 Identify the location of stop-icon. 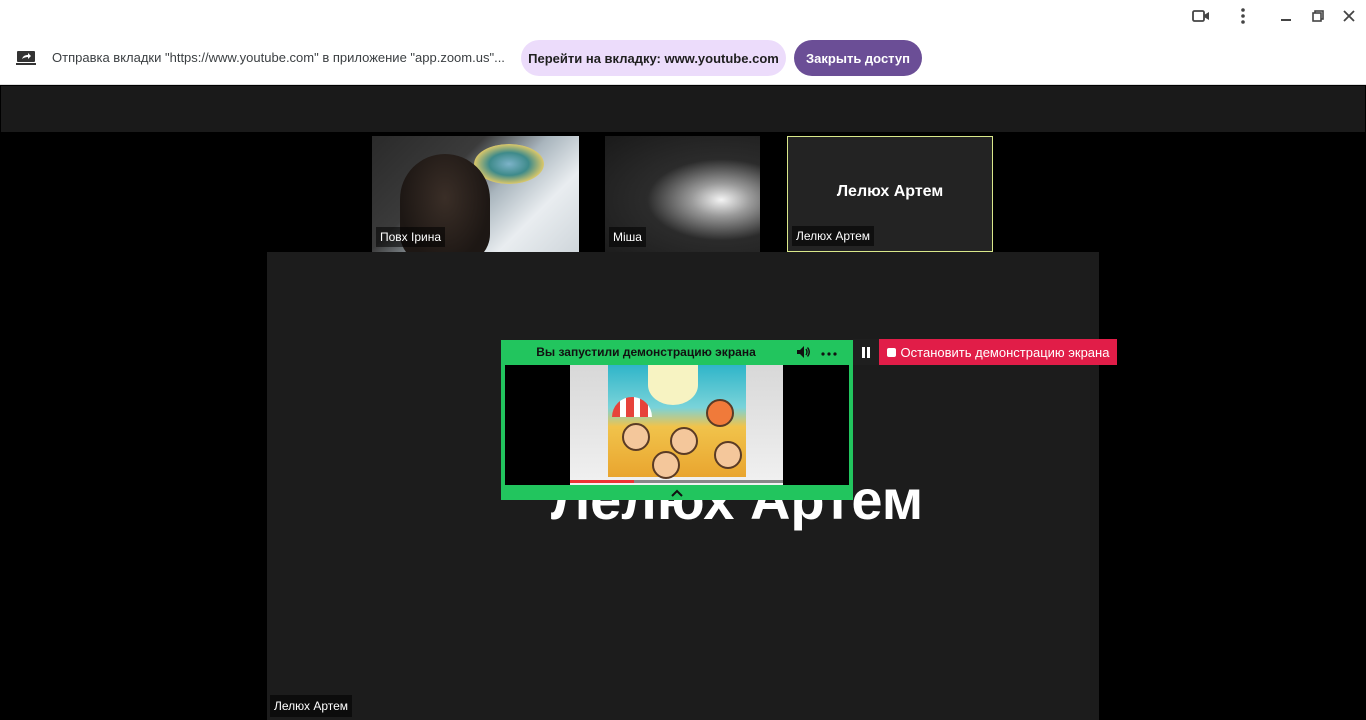
(891, 352).